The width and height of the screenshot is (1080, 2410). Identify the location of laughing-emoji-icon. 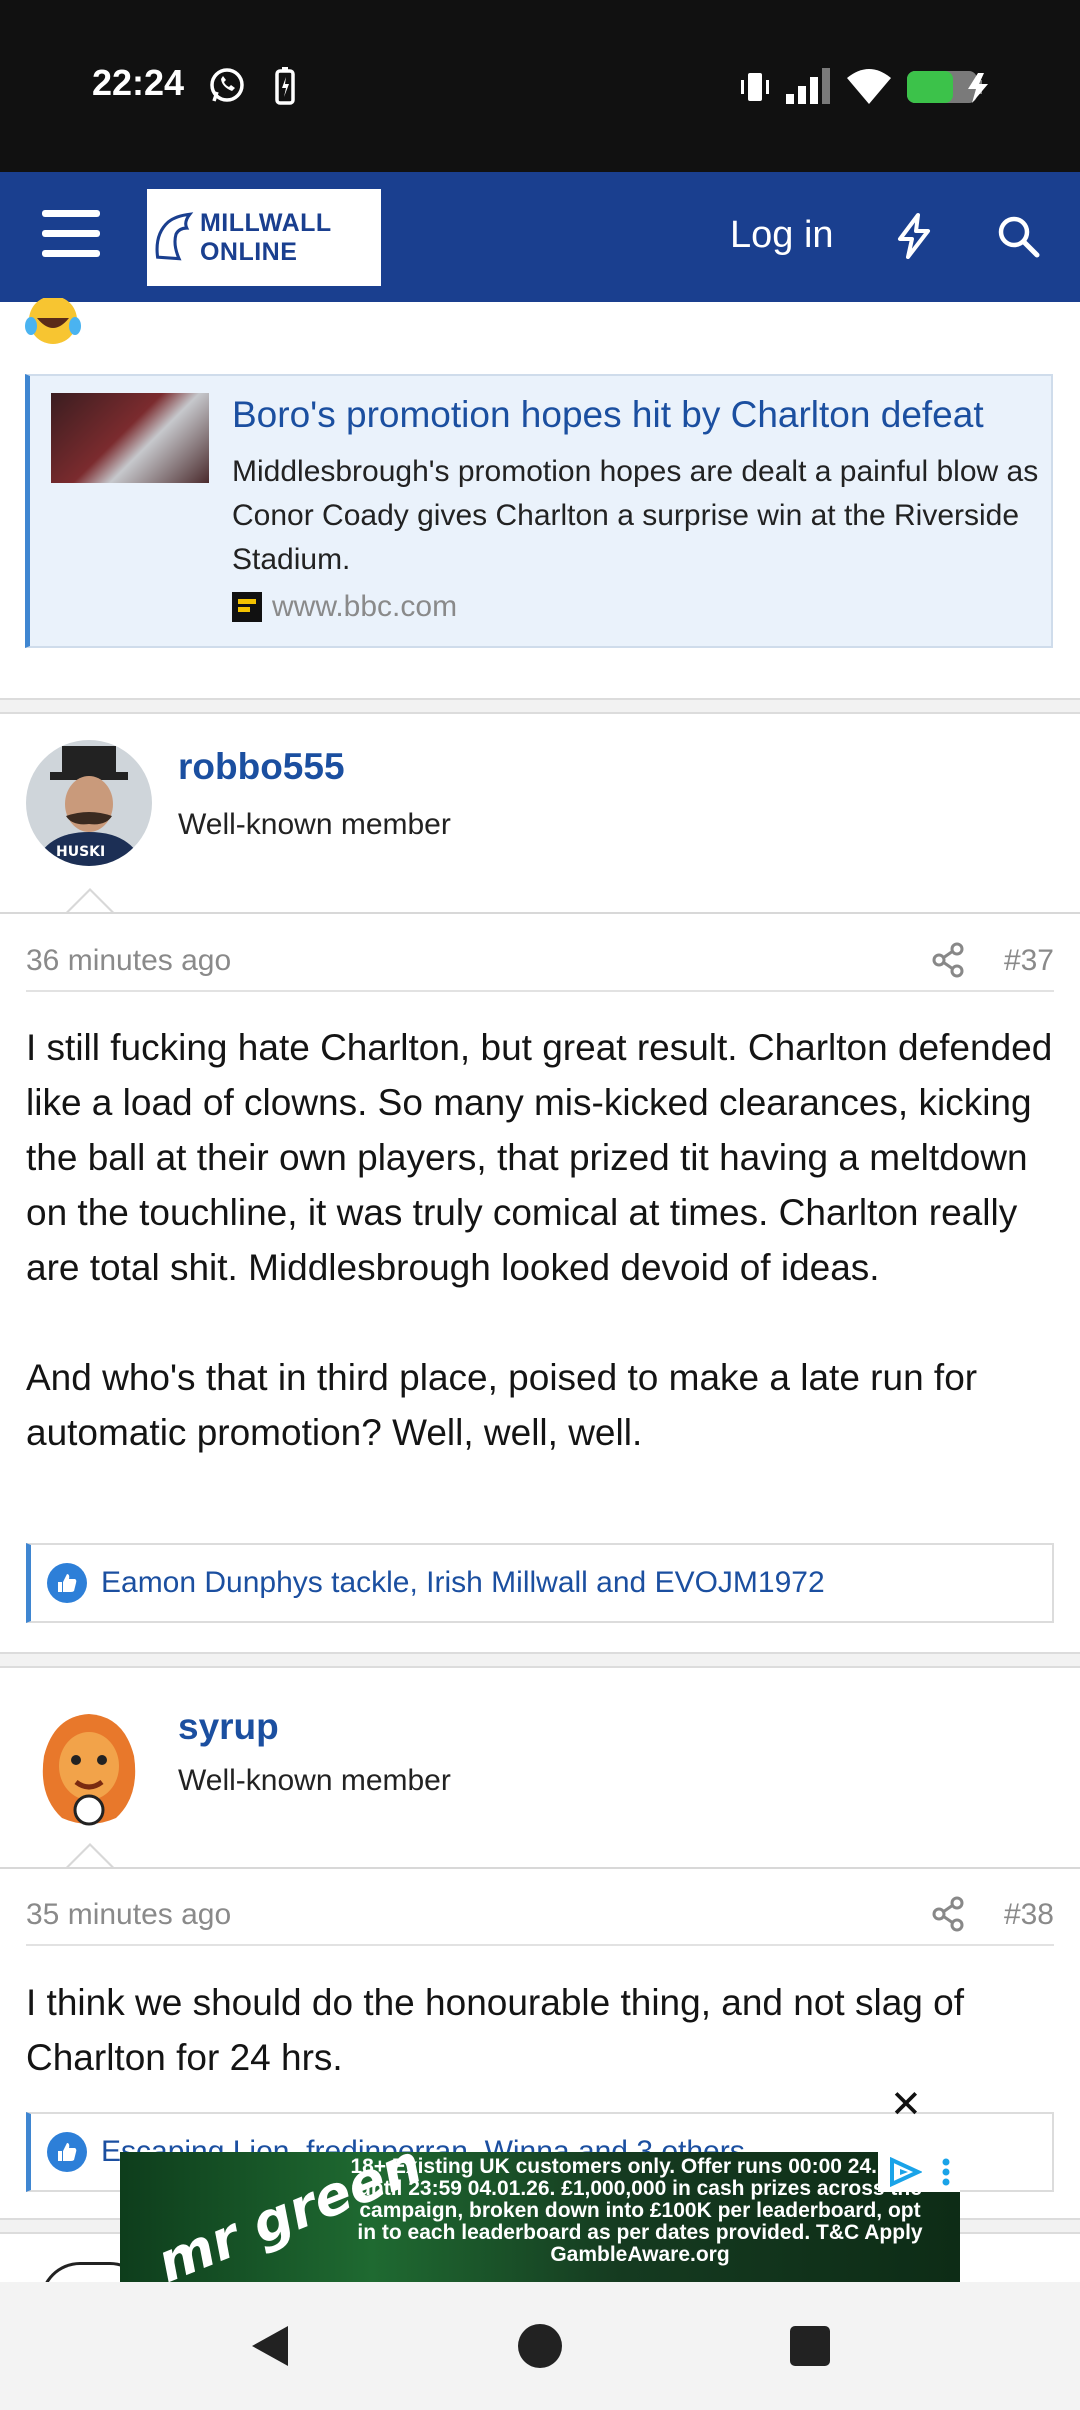
(53, 322).